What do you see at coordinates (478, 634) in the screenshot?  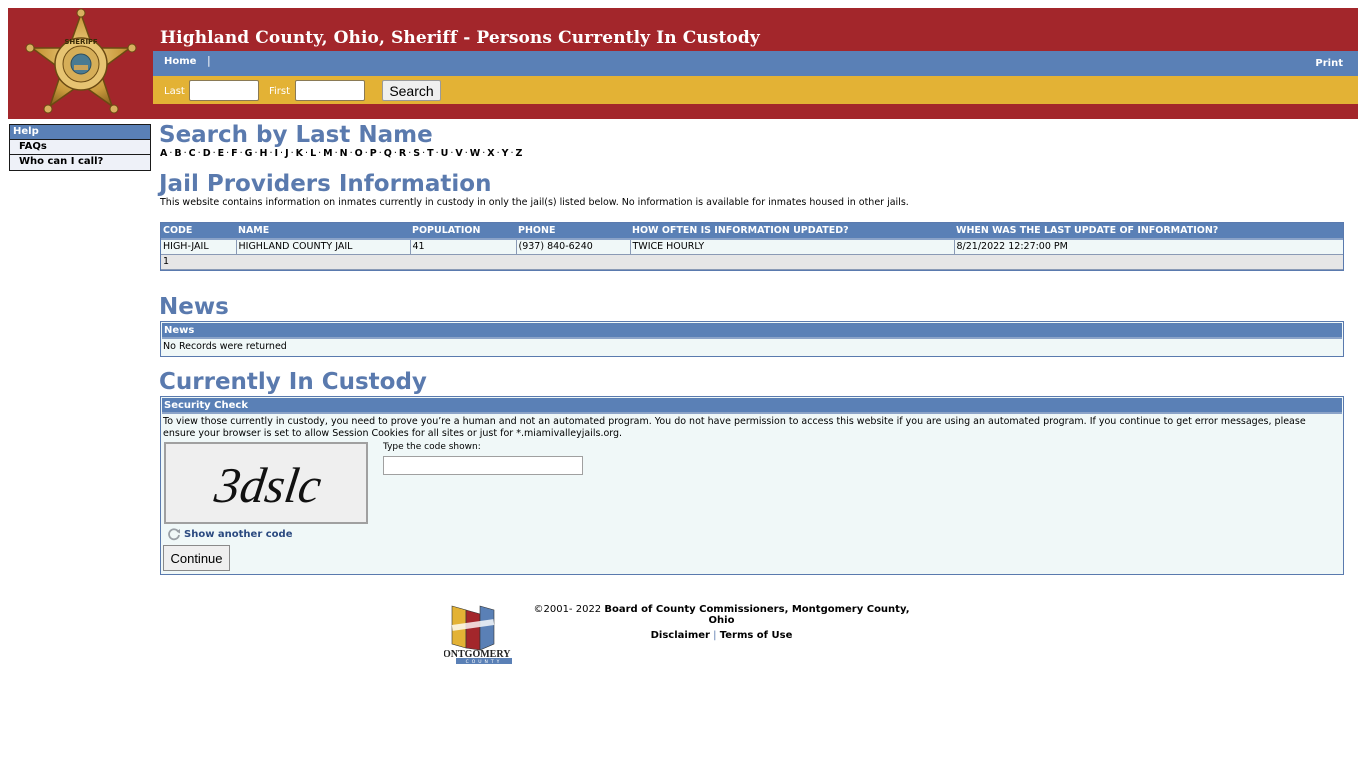 I see `montgomery-county-logo: MONTGOMERY COUNTY` at bounding box center [478, 634].